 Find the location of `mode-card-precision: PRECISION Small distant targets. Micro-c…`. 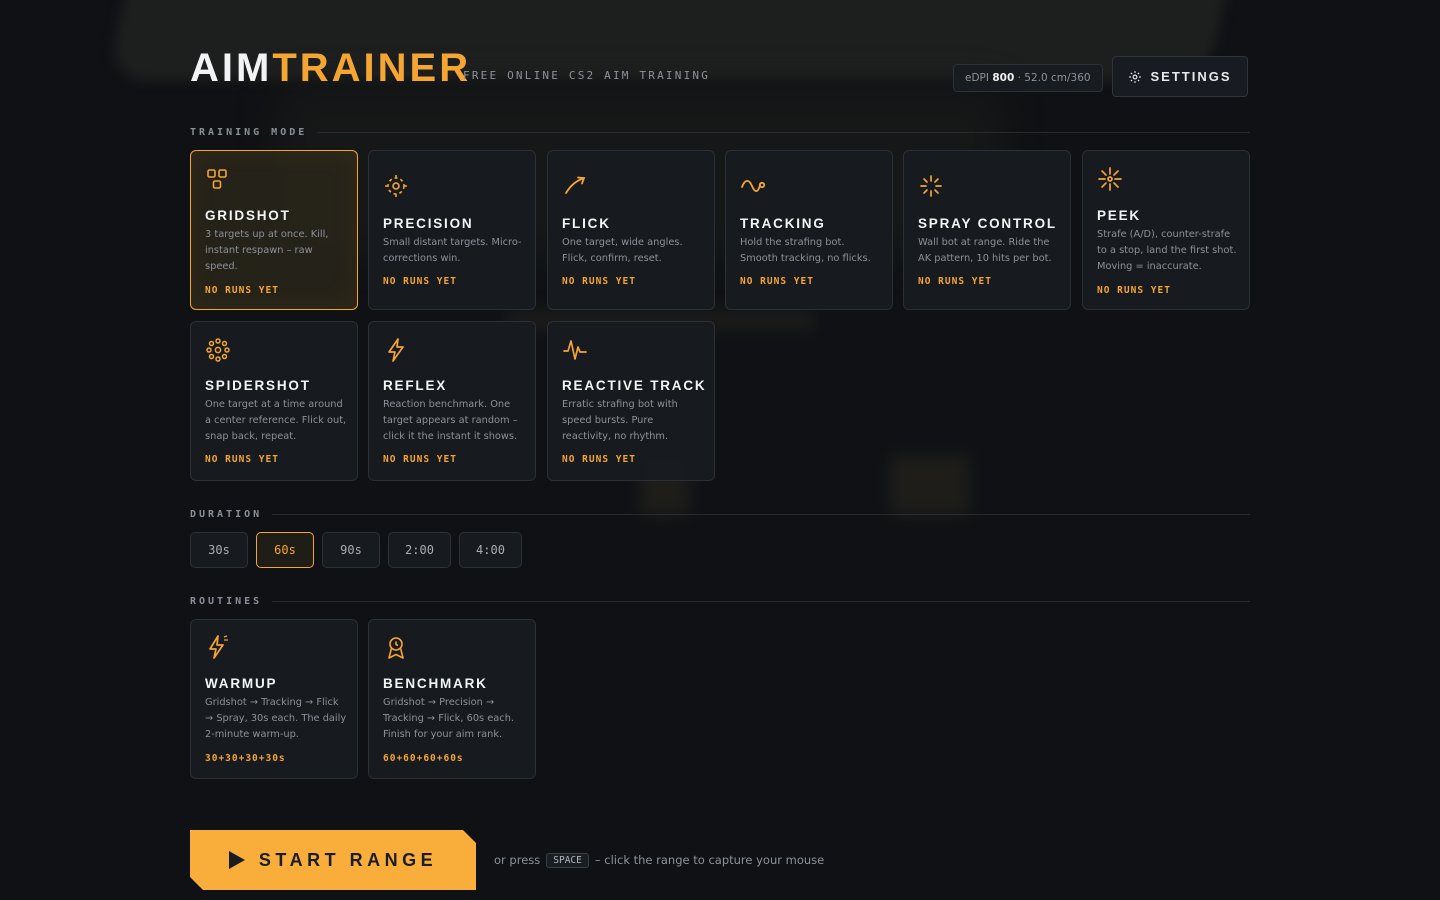

mode-card-precision: PRECISION Small distant targets. Micro-c… is located at coordinates (452, 230).